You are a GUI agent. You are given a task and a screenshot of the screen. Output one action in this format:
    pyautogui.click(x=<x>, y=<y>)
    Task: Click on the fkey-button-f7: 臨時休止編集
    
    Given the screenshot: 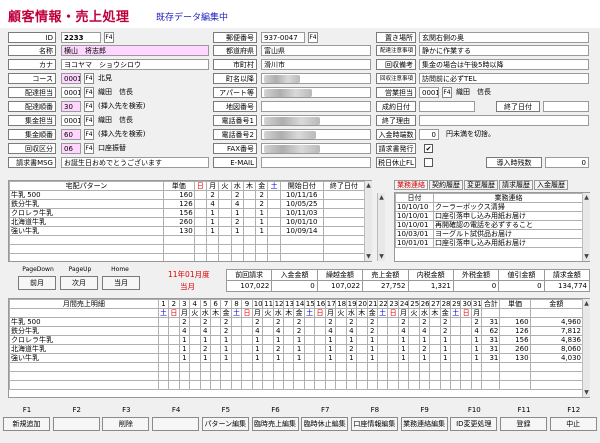 What is the action you would take?
    pyautogui.click(x=325, y=424)
    